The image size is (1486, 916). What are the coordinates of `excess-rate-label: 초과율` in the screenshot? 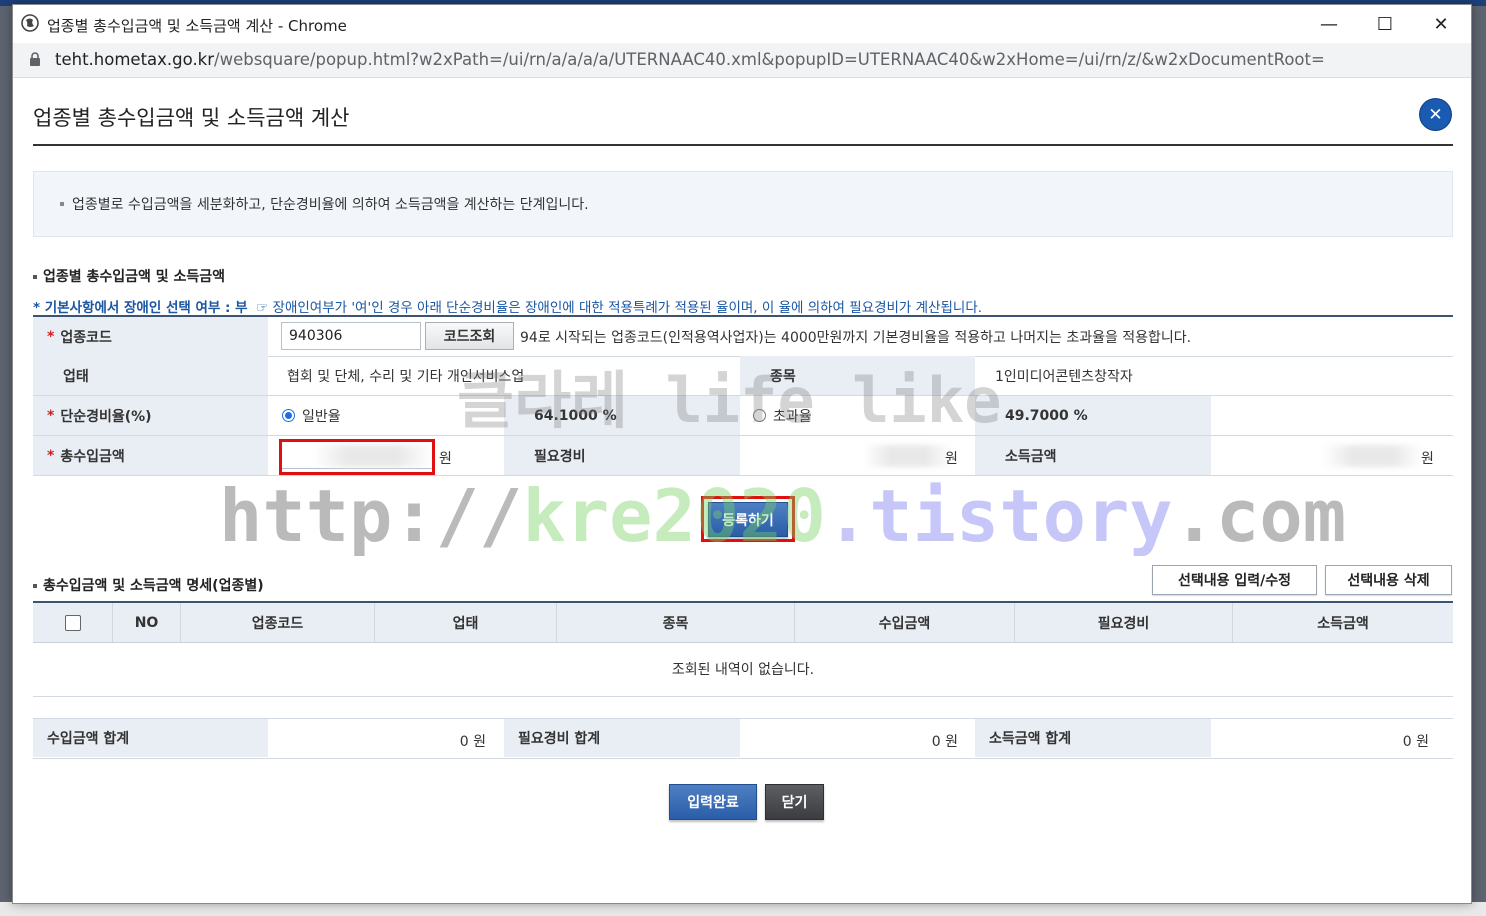 It's located at (792, 416).